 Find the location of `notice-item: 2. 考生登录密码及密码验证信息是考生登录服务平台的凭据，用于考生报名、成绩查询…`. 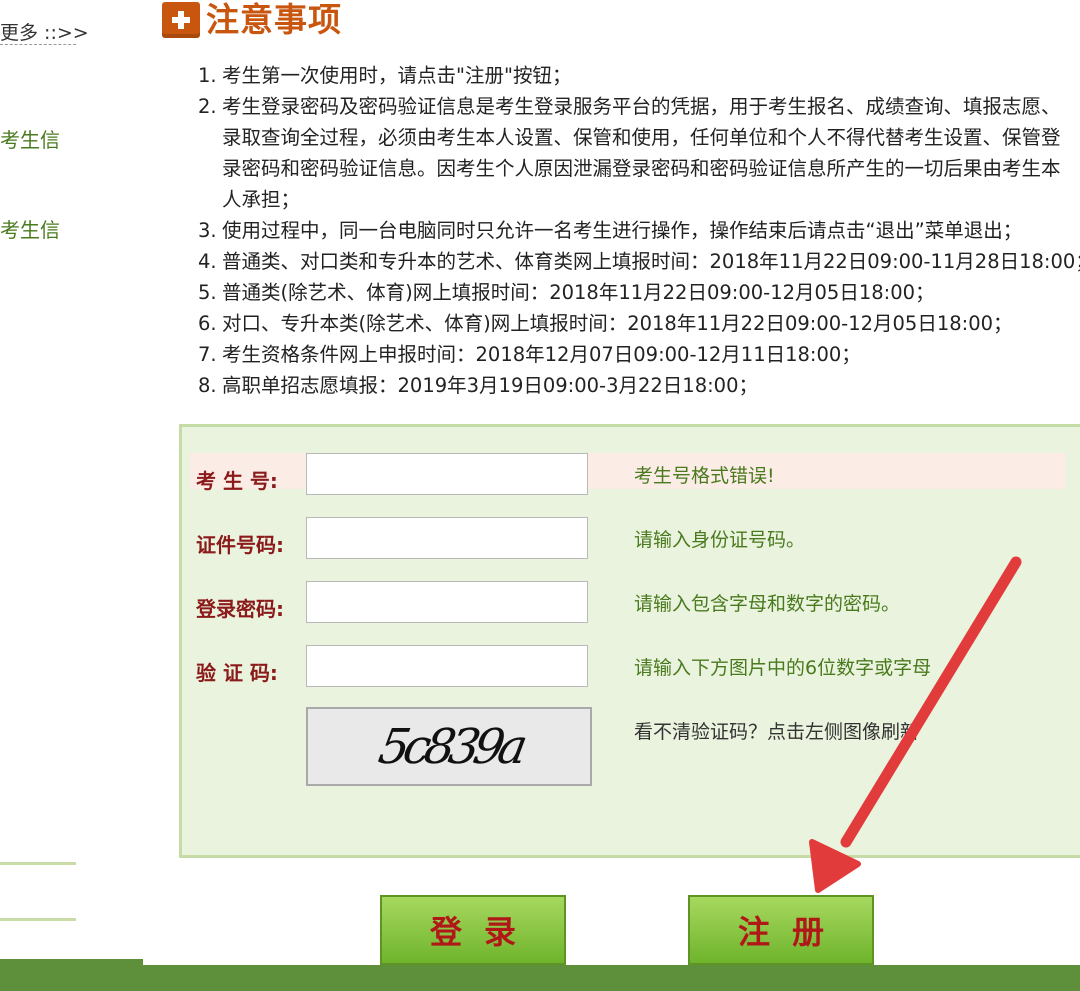

notice-item: 2. 考生登录密码及密码验证信息是考生登录服务平台的凭据，用于考生报名、成绩查询… is located at coordinates (629, 153).